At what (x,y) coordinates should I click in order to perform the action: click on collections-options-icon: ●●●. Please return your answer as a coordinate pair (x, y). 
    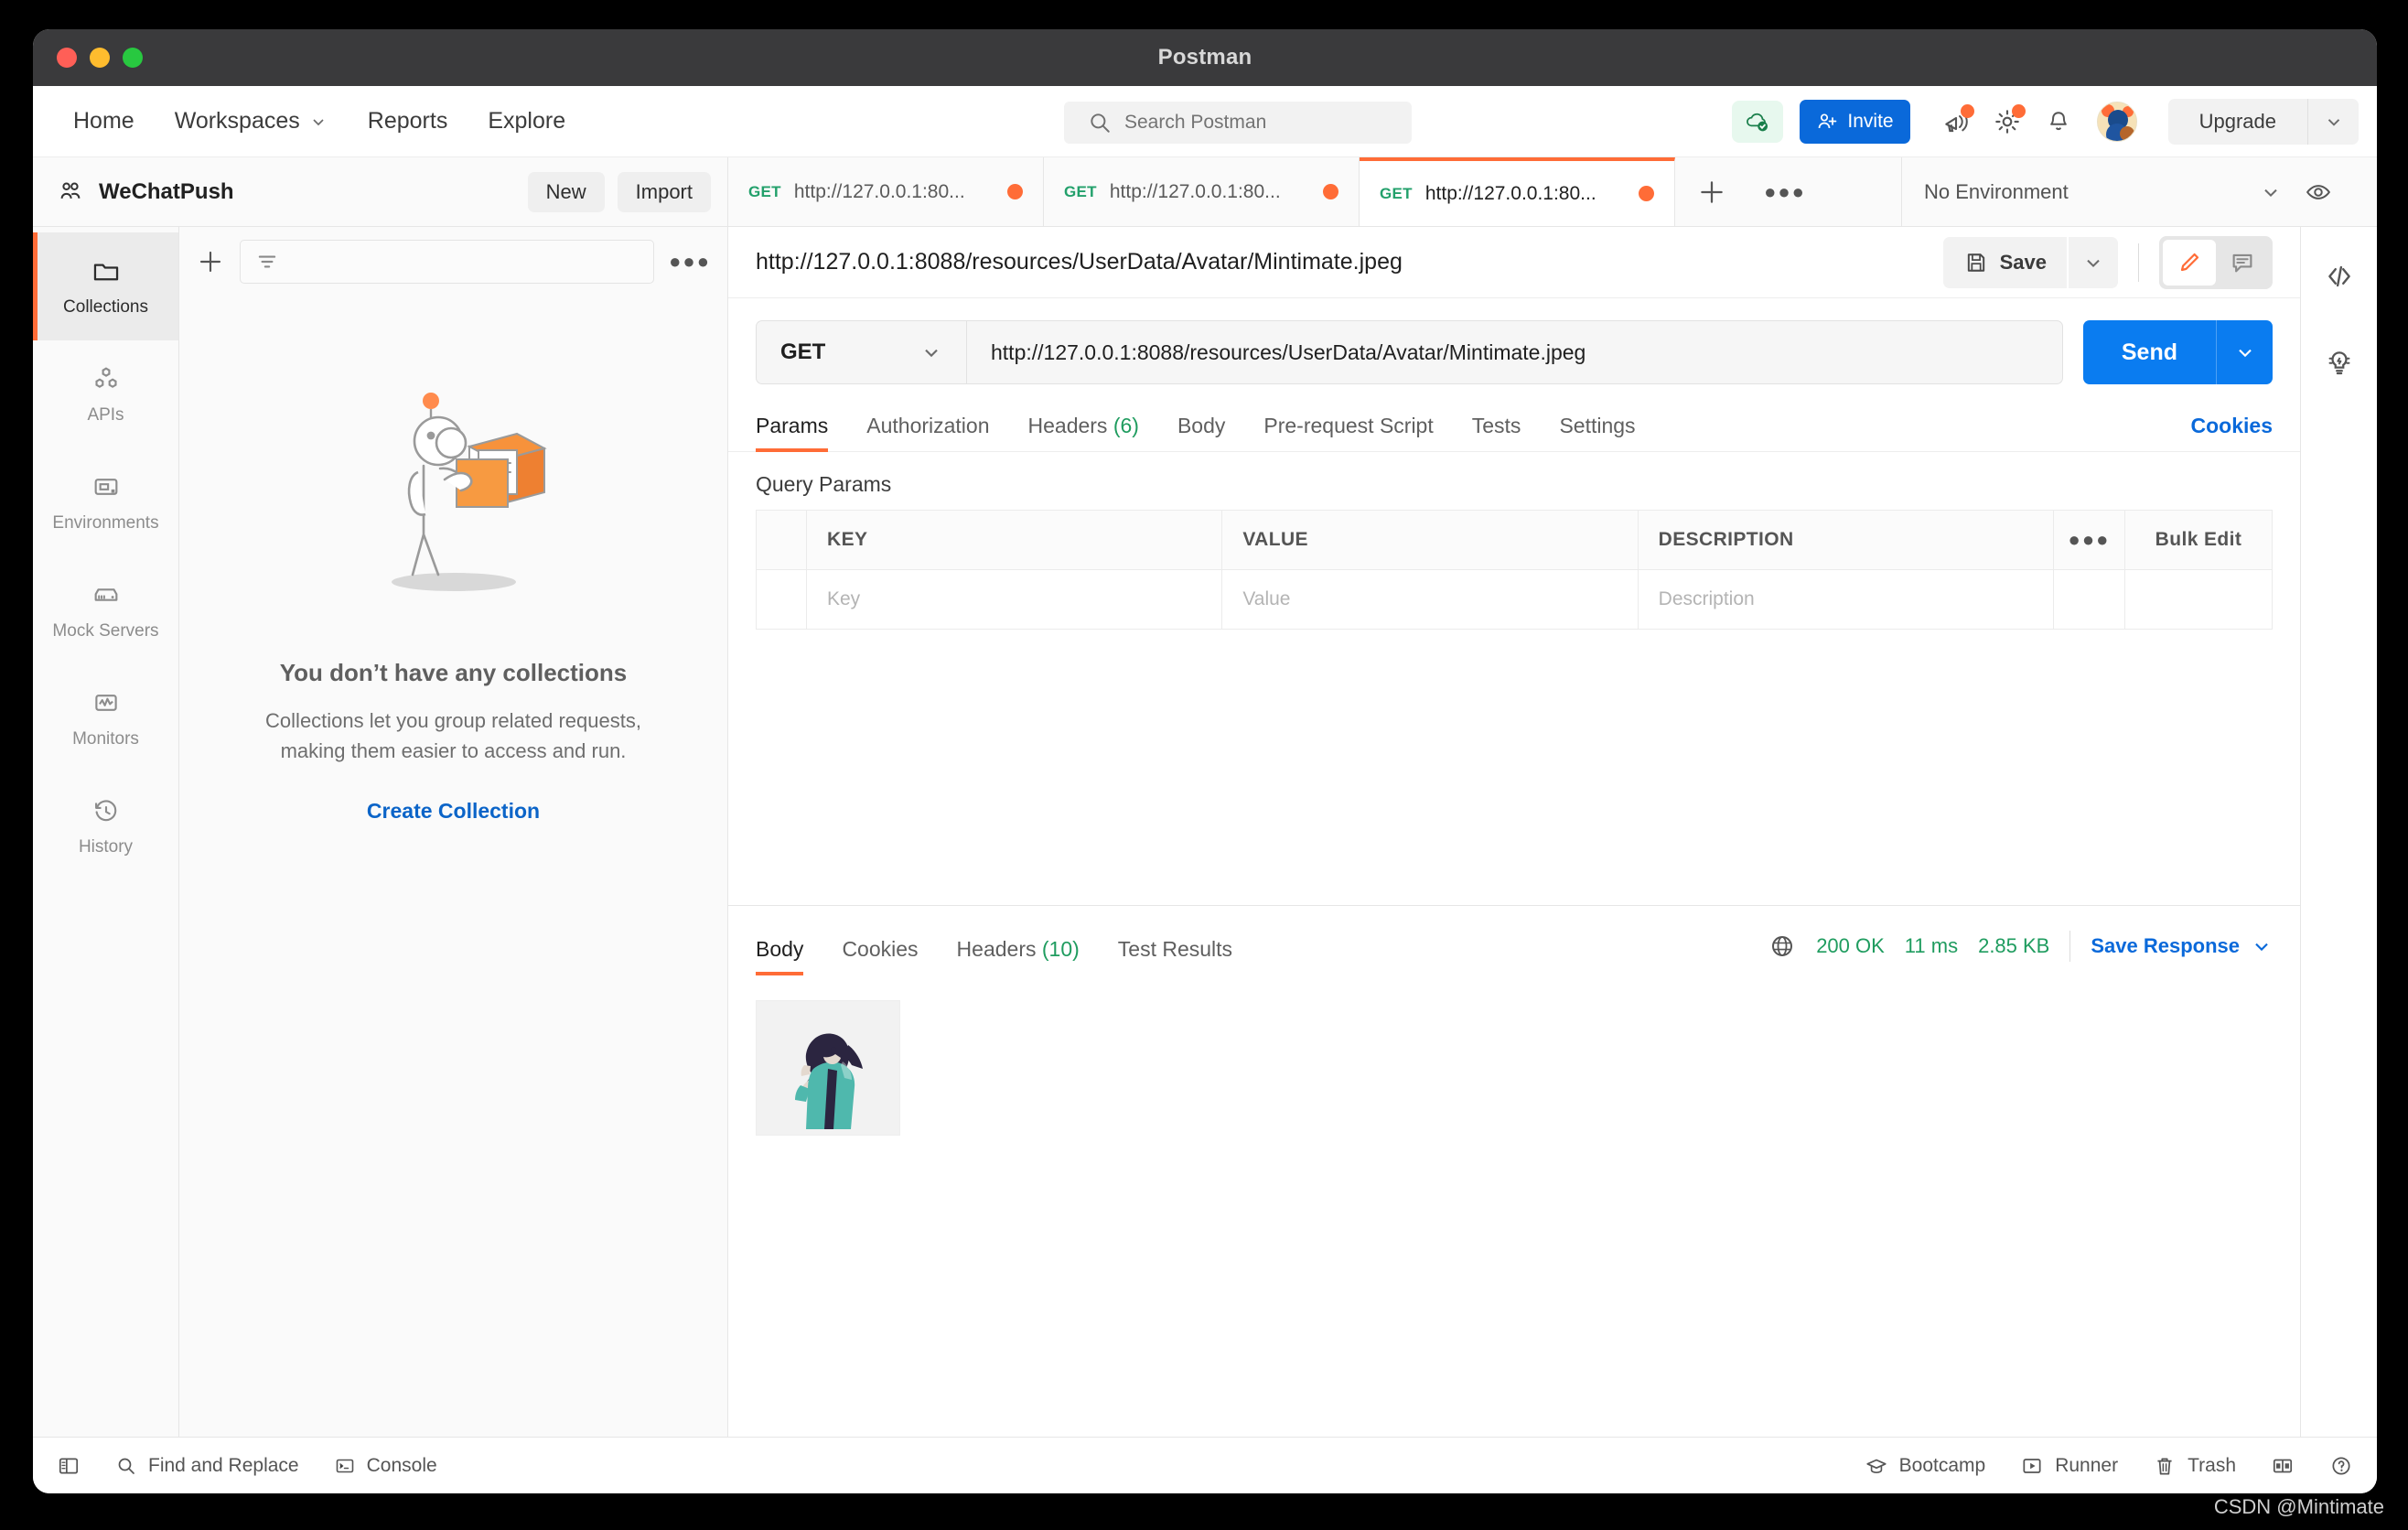
    Looking at the image, I should click on (690, 262).